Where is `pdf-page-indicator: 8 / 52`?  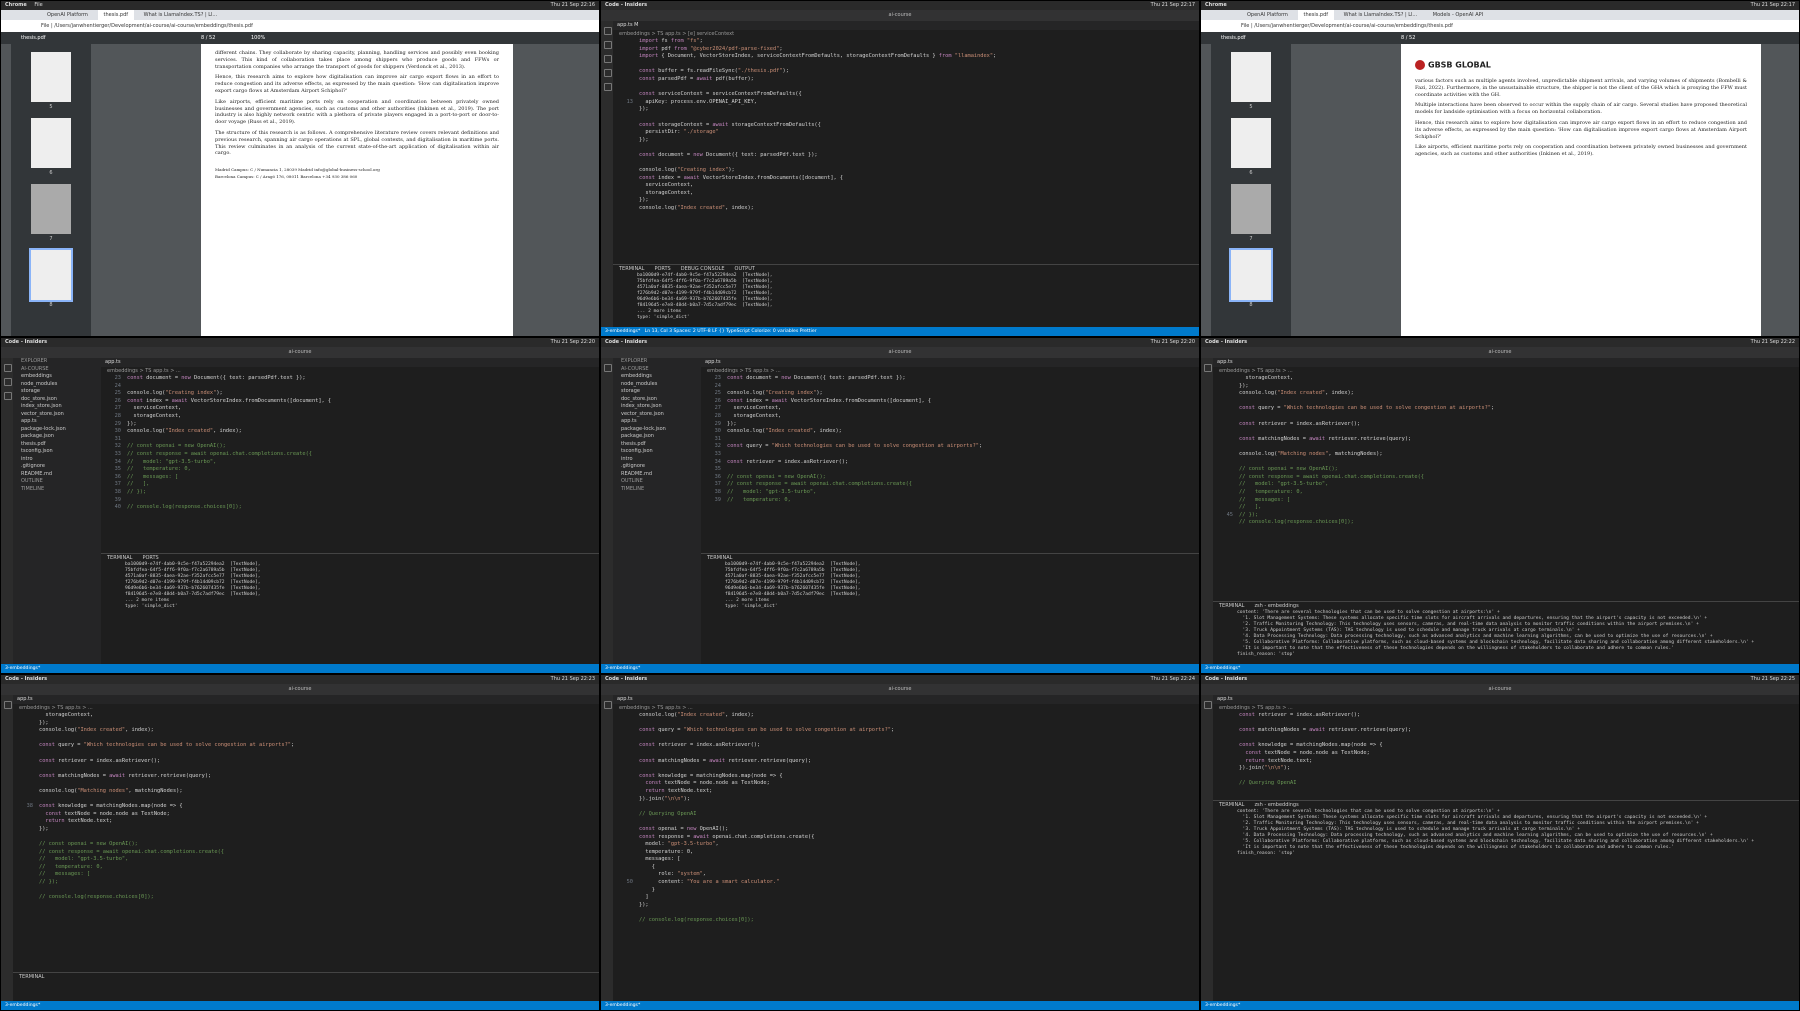 pdf-page-indicator: 8 / 52 is located at coordinates (1408, 38).